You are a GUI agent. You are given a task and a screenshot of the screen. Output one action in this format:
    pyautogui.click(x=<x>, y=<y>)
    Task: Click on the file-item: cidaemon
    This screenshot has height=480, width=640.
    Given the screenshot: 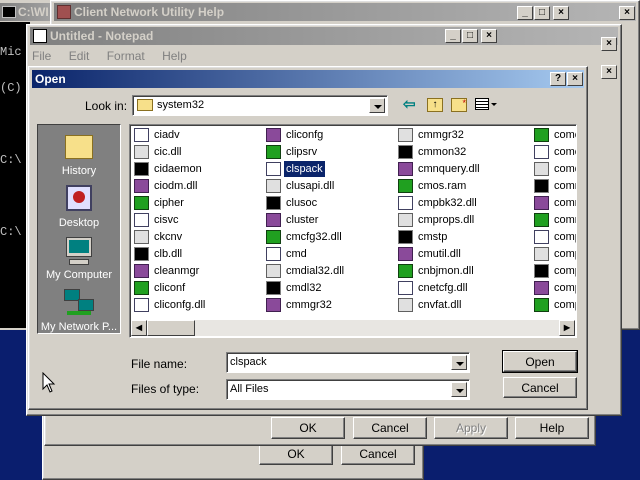 What is the action you would take?
    pyautogui.click(x=169, y=169)
    